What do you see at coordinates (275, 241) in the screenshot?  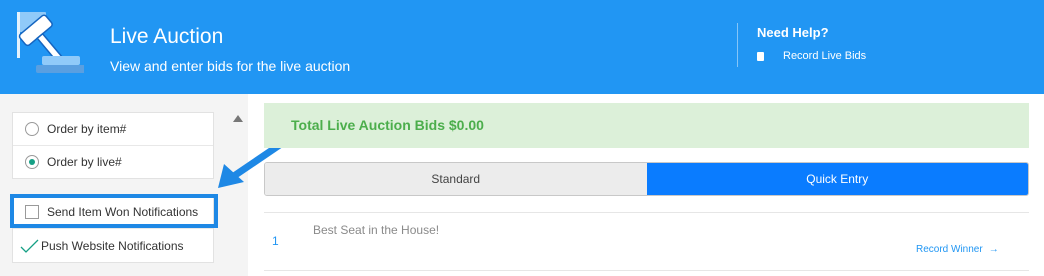 I see `item-number: 1` at bounding box center [275, 241].